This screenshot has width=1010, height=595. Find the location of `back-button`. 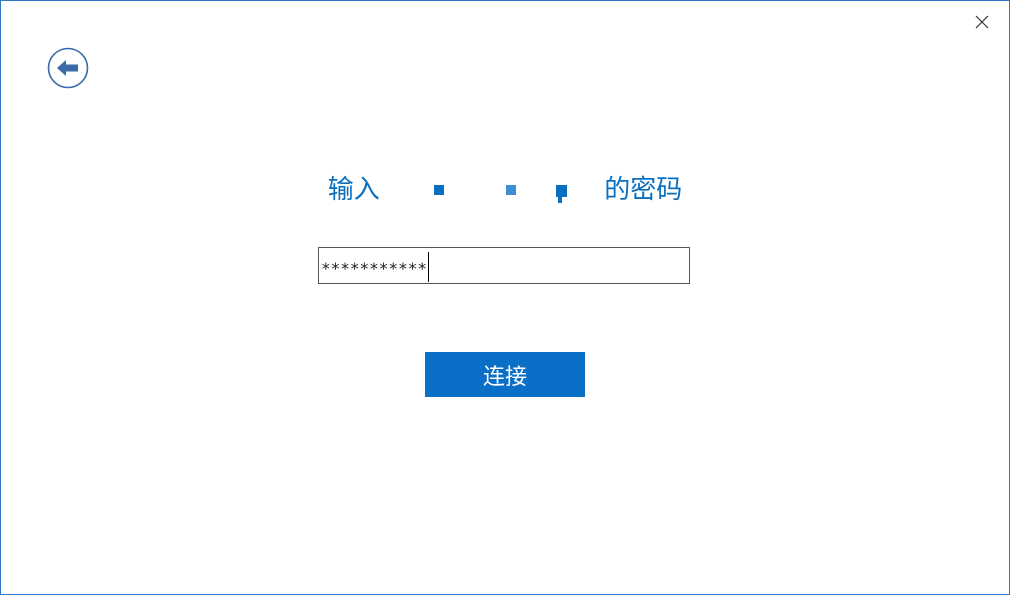

back-button is located at coordinates (68, 68).